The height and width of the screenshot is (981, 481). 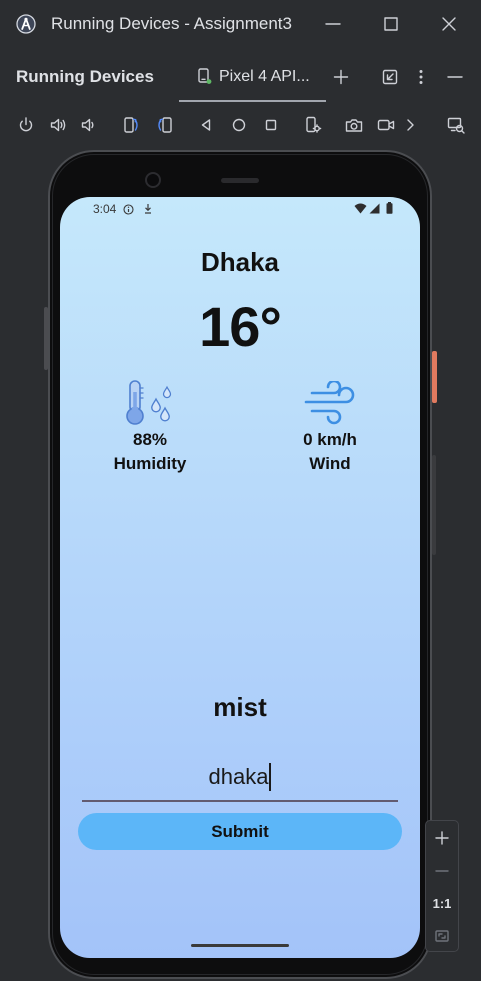 I want to click on rotate-left-icon, so click(x=131, y=125).